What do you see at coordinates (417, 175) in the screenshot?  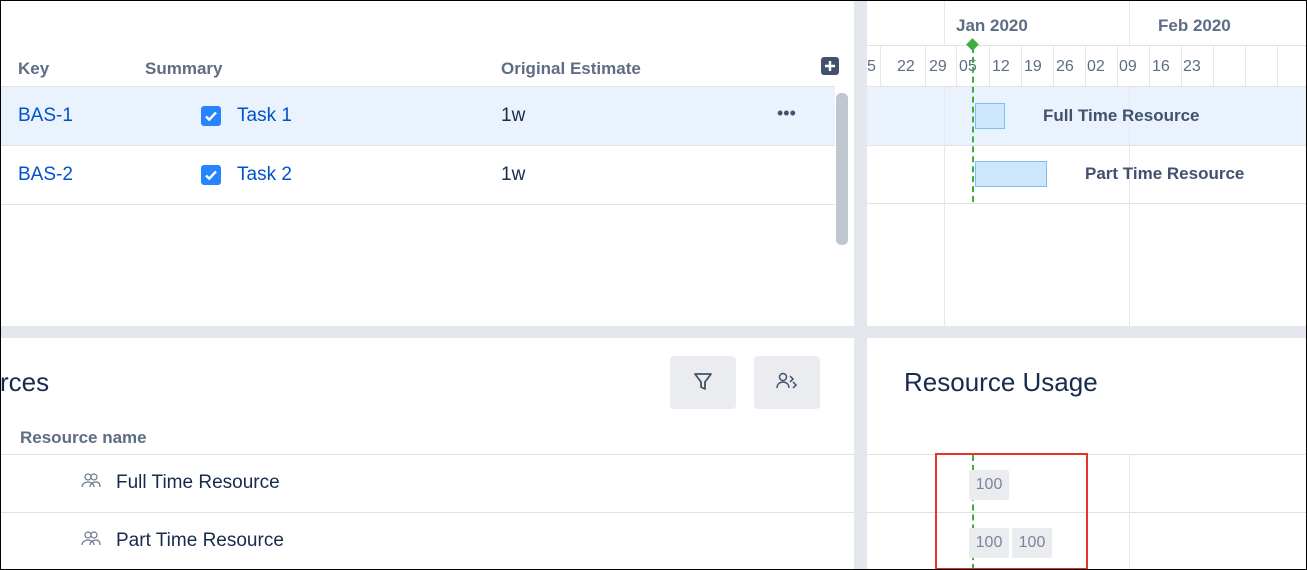 I see `table-row: BAS-2 Task 2 1w` at bounding box center [417, 175].